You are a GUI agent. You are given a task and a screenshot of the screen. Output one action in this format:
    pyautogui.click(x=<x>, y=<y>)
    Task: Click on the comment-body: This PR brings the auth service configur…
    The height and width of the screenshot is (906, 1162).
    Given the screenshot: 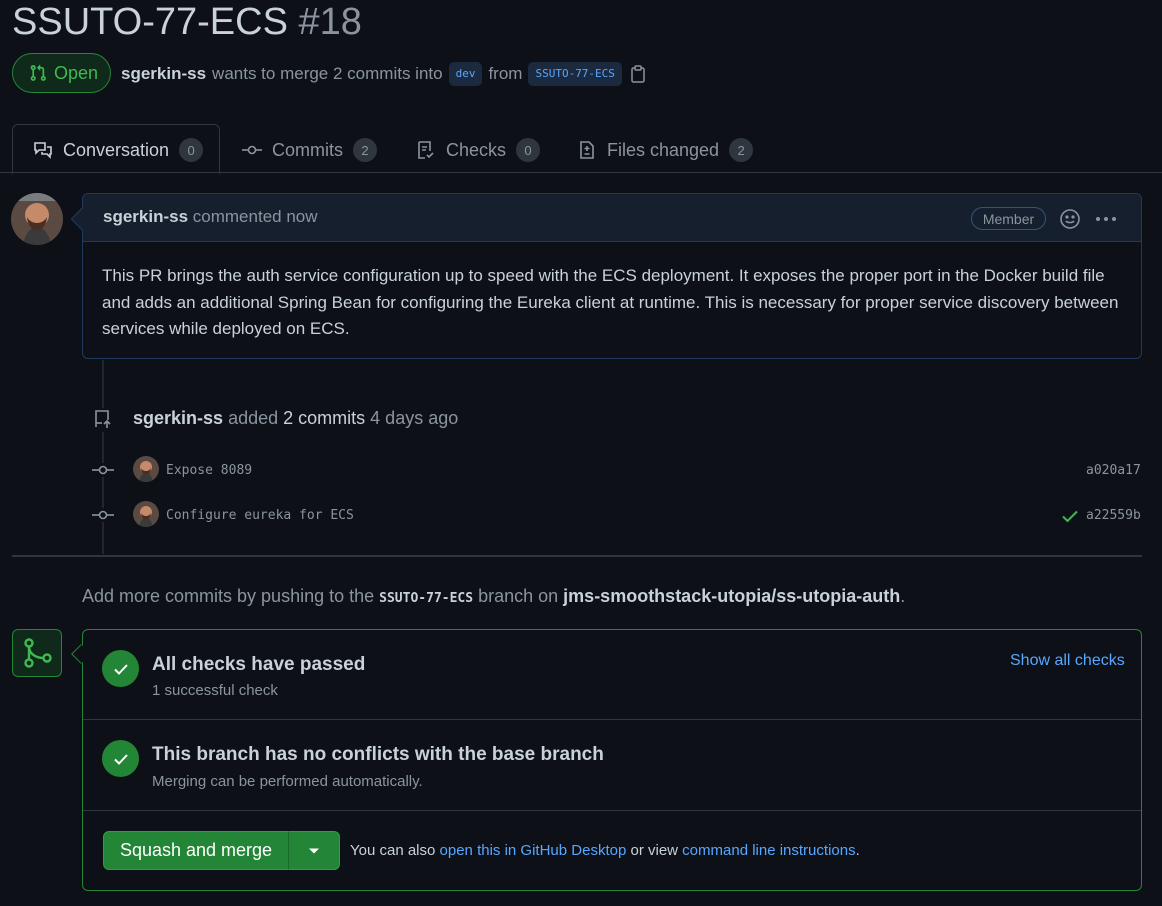 What is the action you would take?
    pyautogui.click(x=610, y=302)
    